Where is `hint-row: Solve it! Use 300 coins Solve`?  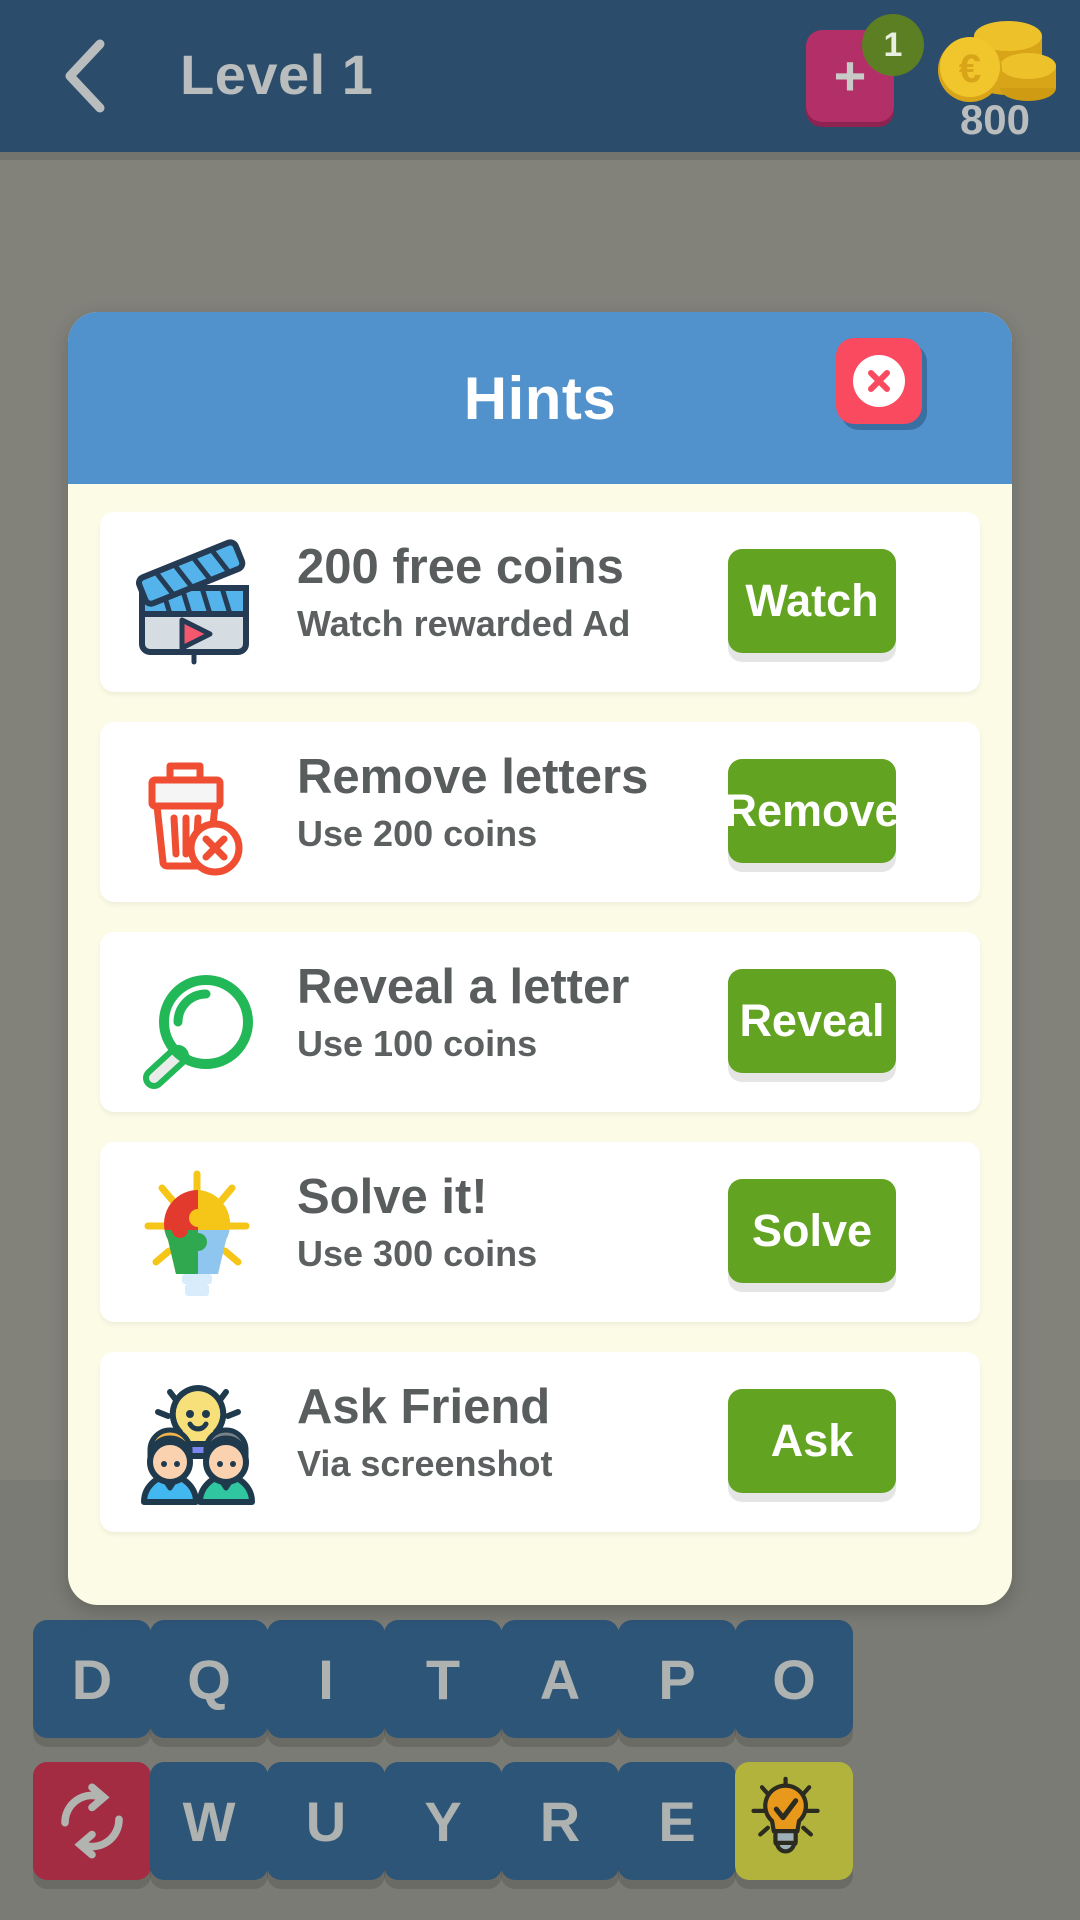 hint-row: Solve it! Use 300 coins Solve is located at coordinates (540, 1232).